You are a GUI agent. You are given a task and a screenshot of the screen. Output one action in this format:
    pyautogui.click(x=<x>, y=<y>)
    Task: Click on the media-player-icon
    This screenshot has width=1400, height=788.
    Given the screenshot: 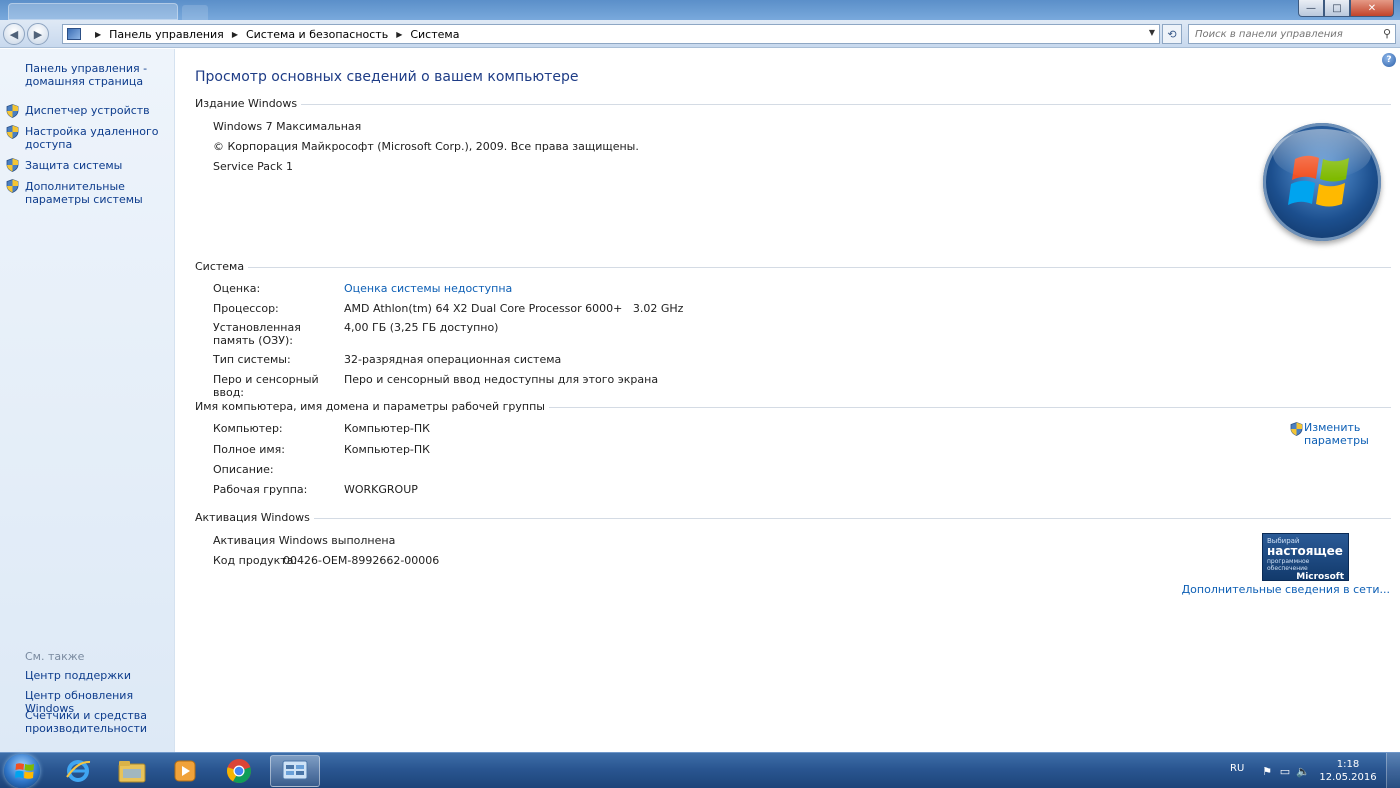 What is the action you would take?
    pyautogui.click(x=185, y=771)
    